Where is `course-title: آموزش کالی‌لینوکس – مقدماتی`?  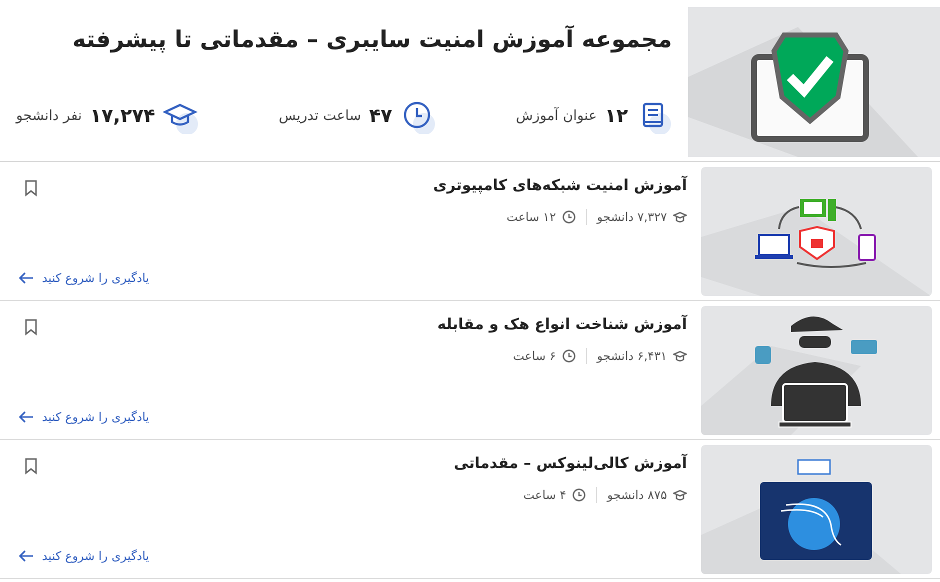 course-title: آموزش کالی‌لینوکس – مقدماتی is located at coordinates (570, 463).